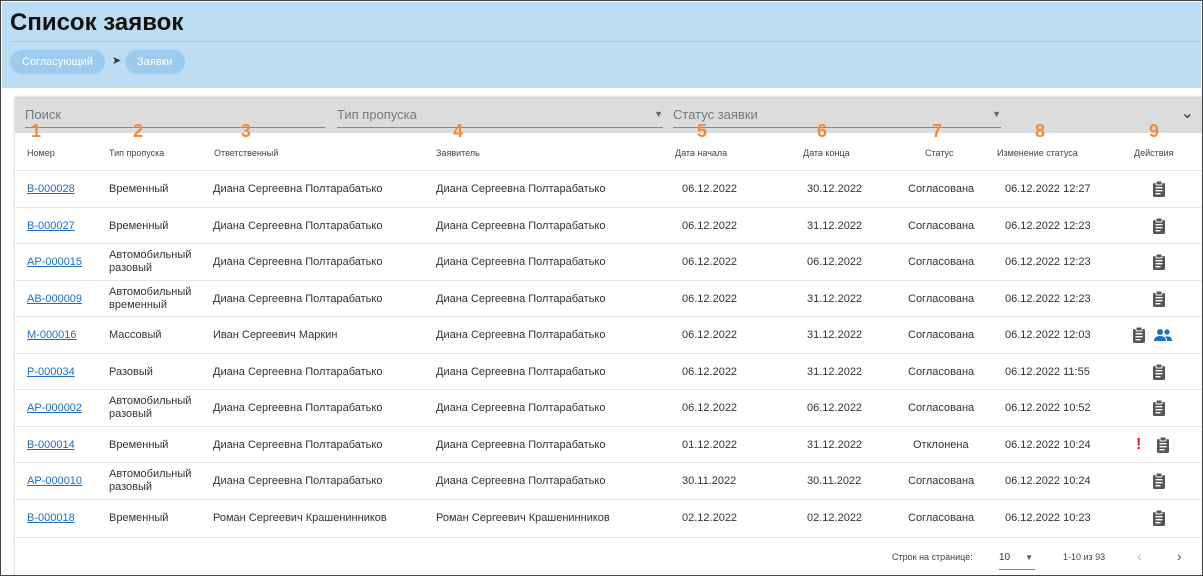 This screenshot has width=1203, height=576. I want to click on column-header-status: Статус, so click(939, 153).